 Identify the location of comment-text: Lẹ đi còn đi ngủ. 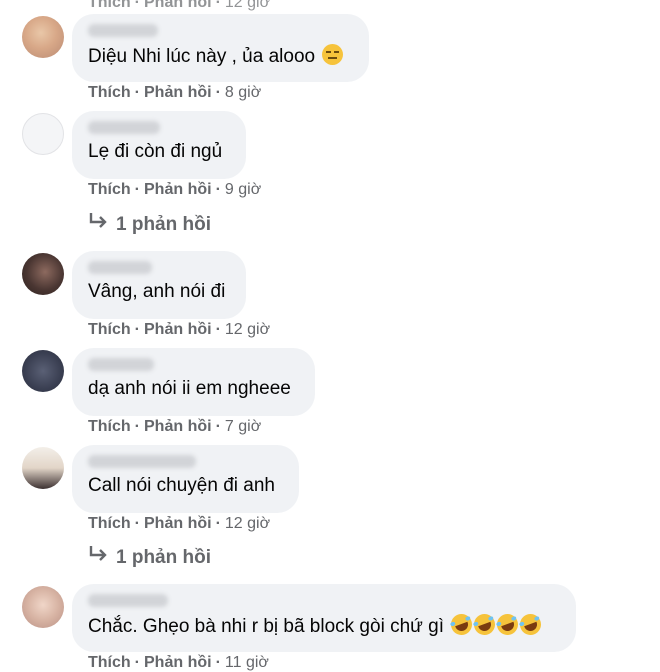
(155, 151).